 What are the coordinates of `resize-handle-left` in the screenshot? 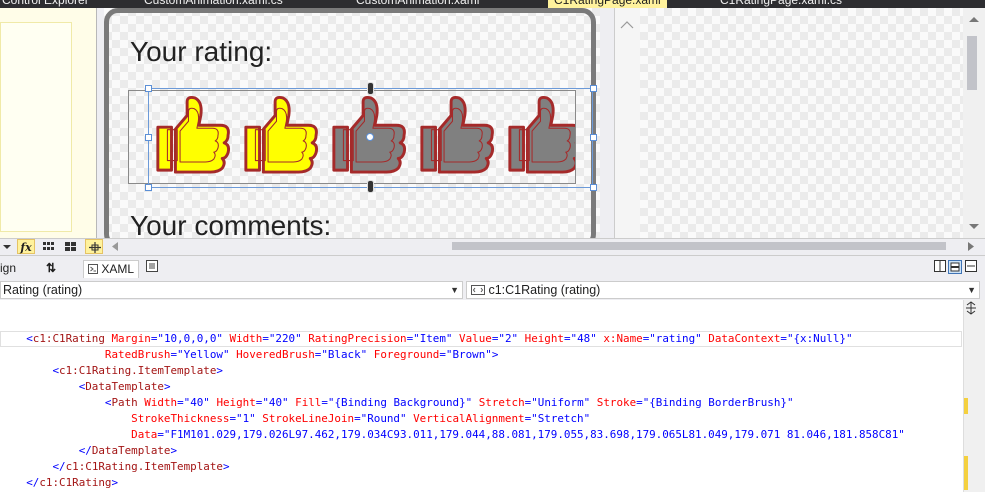 It's located at (148, 137).